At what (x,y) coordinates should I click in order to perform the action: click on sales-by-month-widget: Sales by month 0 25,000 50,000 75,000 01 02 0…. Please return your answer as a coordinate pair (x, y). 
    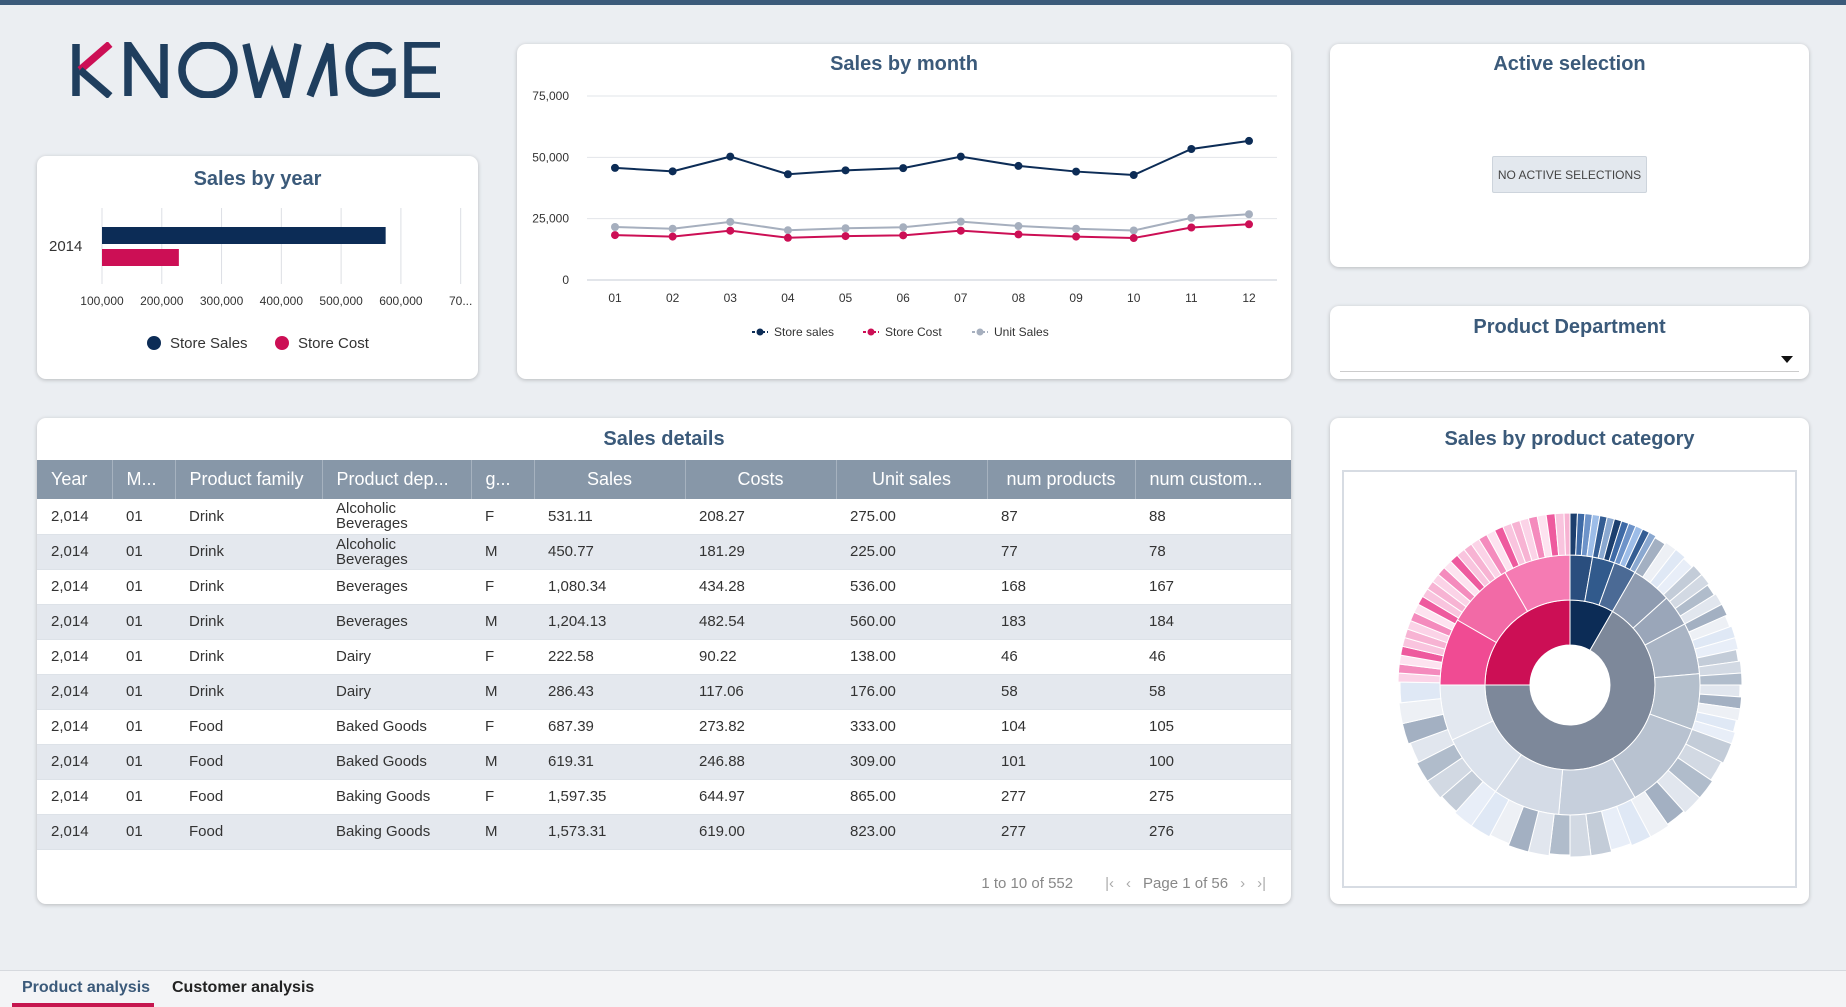
    Looking at the image, I should click on (904, 211).